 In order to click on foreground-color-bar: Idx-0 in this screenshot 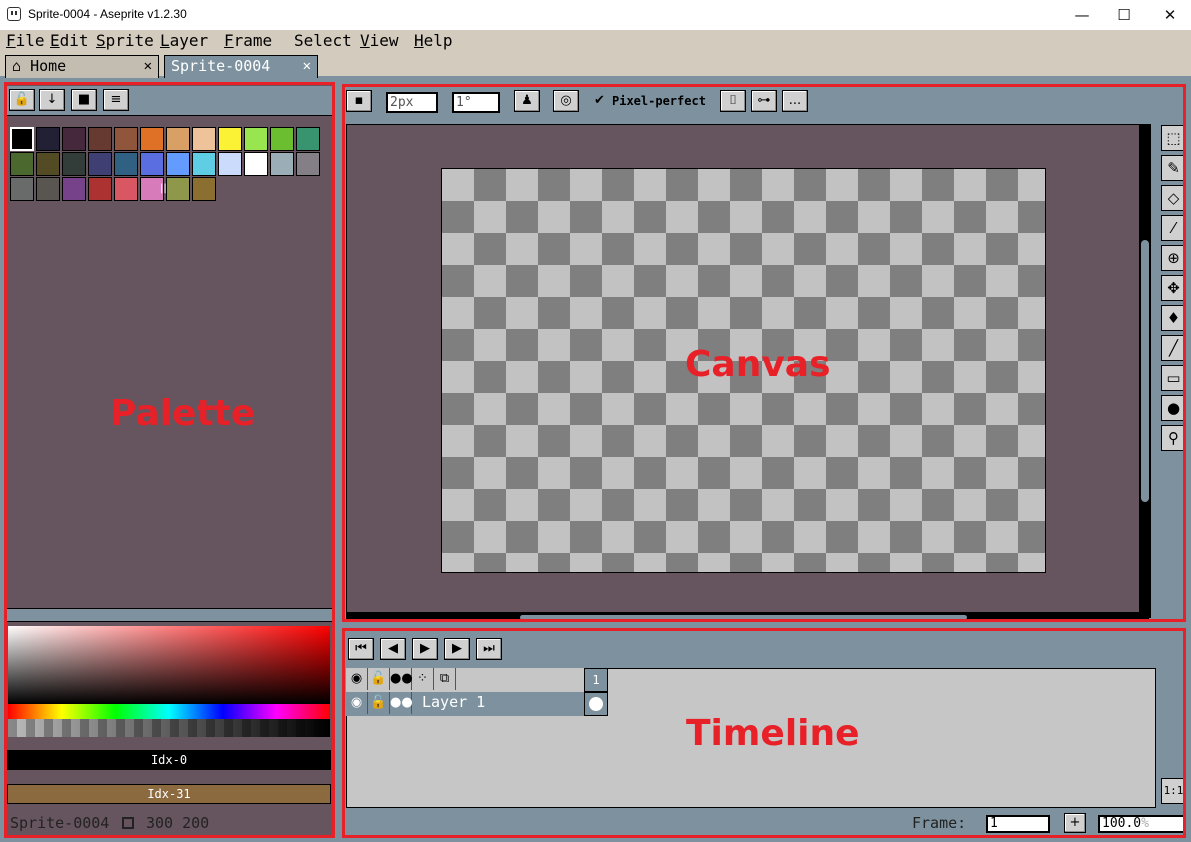, I will do `click(169, 760)`.